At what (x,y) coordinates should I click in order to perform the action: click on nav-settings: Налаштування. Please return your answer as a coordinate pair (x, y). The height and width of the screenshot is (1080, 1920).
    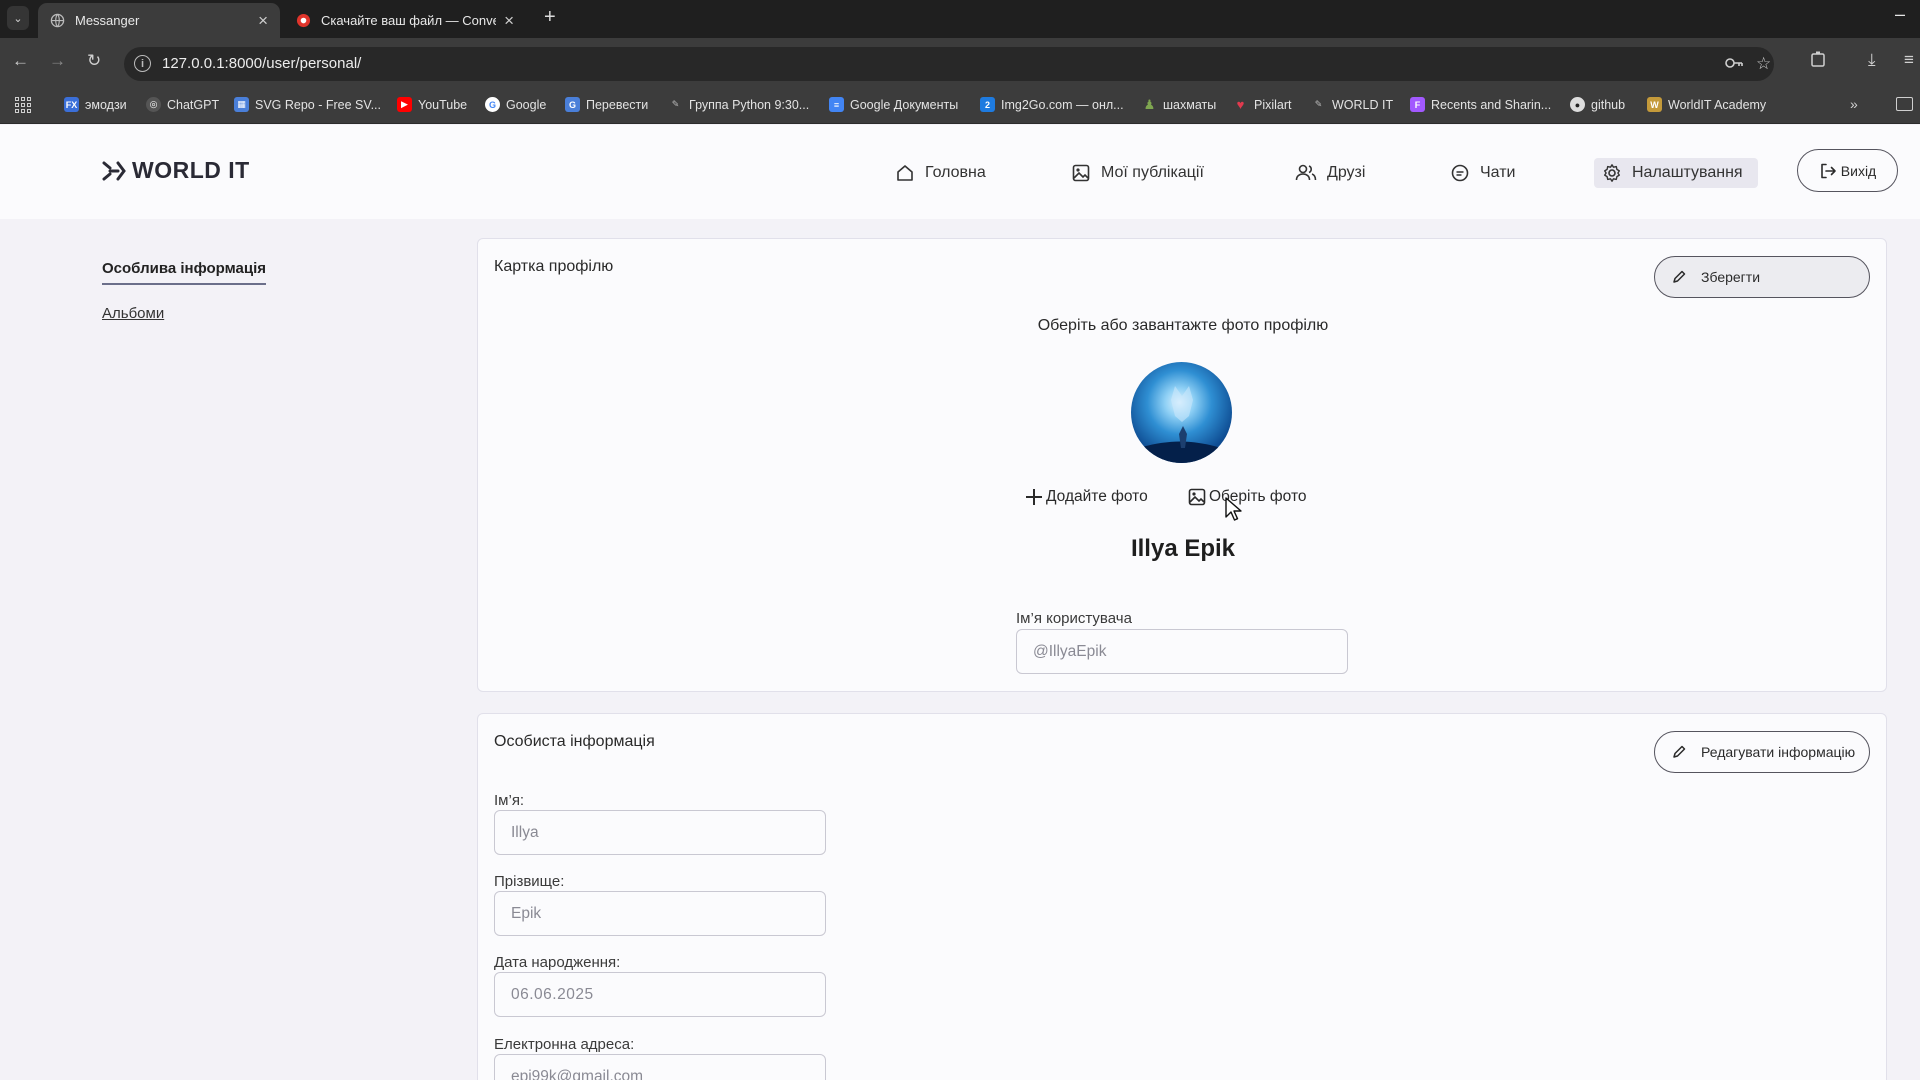
    Looking at the image, I should click on (1676, 173).